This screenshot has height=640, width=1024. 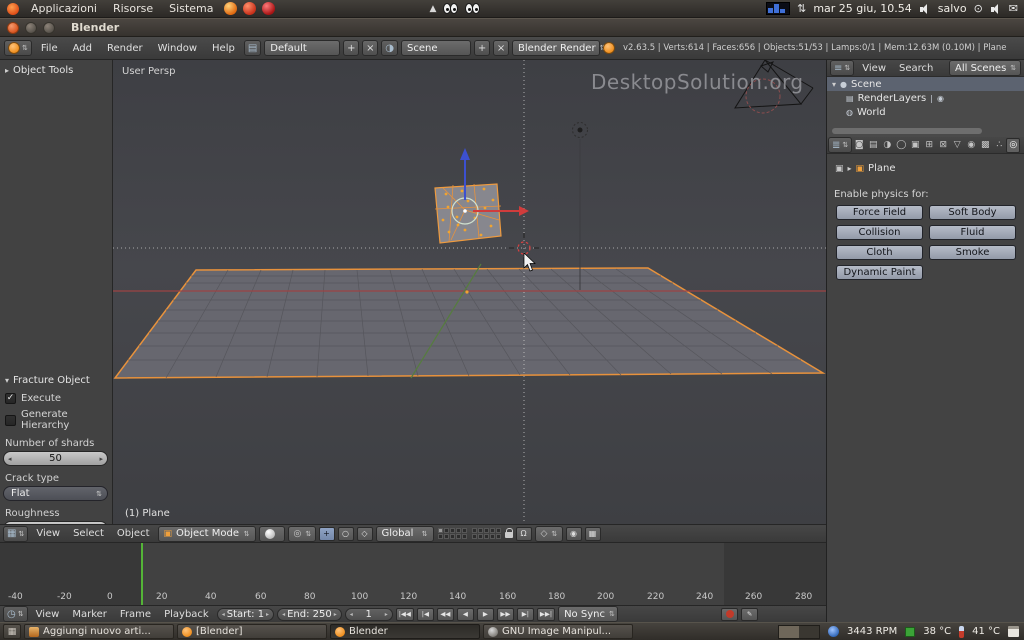 What do you see at coordinates (142, 574) in the screenshot?
I see `current-frame-indicator` at bounding box center [142, 574].